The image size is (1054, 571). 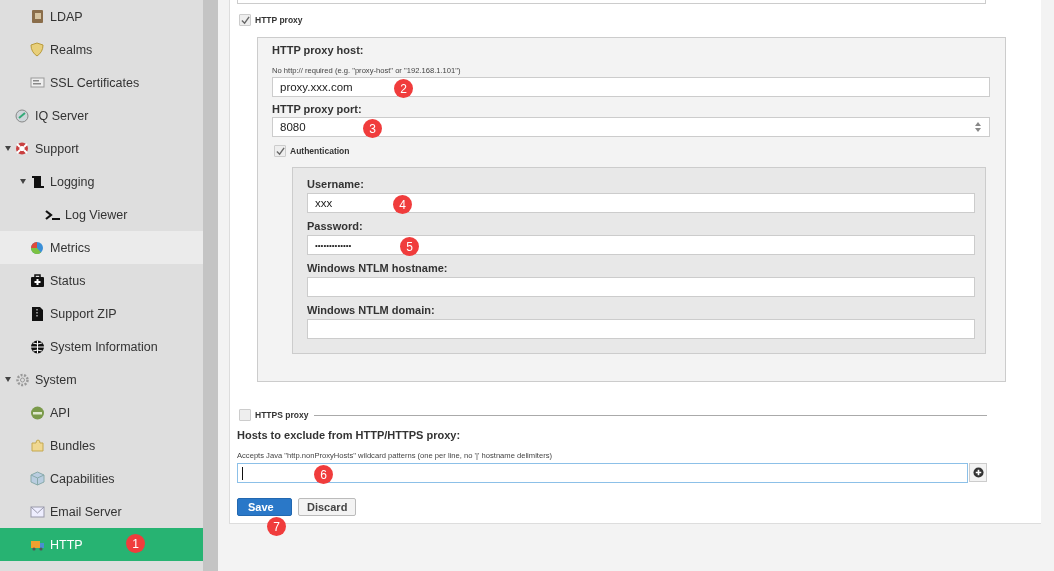 I want to click on checkbox-label: HTTP proxy, so click(x=279, y=20).